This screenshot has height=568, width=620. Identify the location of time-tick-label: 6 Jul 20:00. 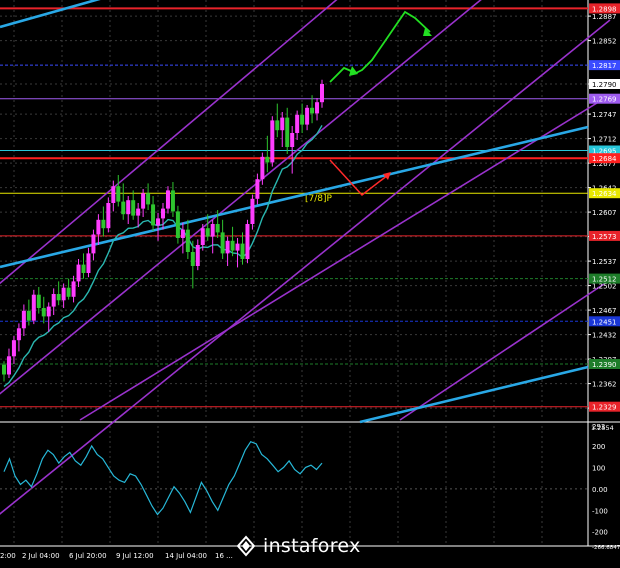
(88, 556).